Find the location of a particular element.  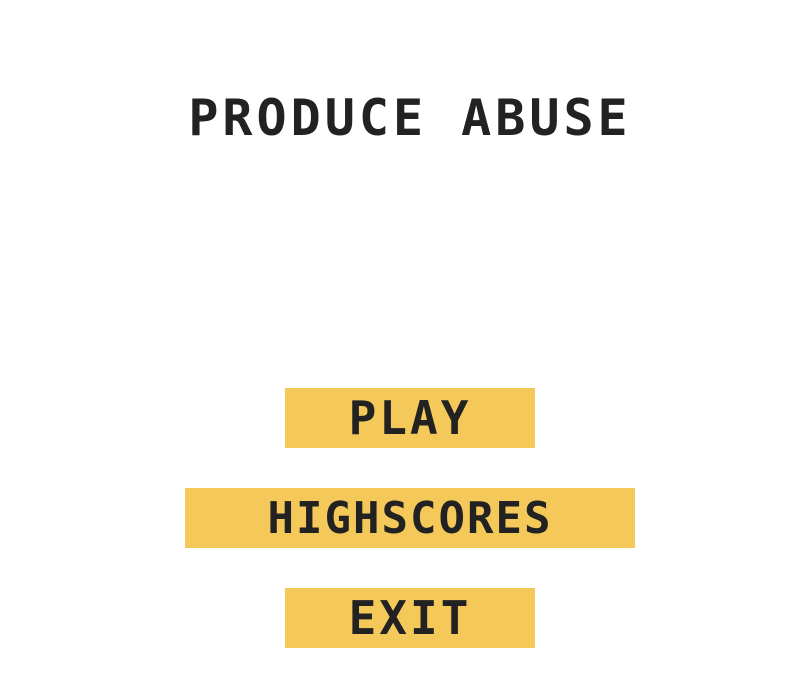

play-button: PLAY is located at coordinates (410, 418).